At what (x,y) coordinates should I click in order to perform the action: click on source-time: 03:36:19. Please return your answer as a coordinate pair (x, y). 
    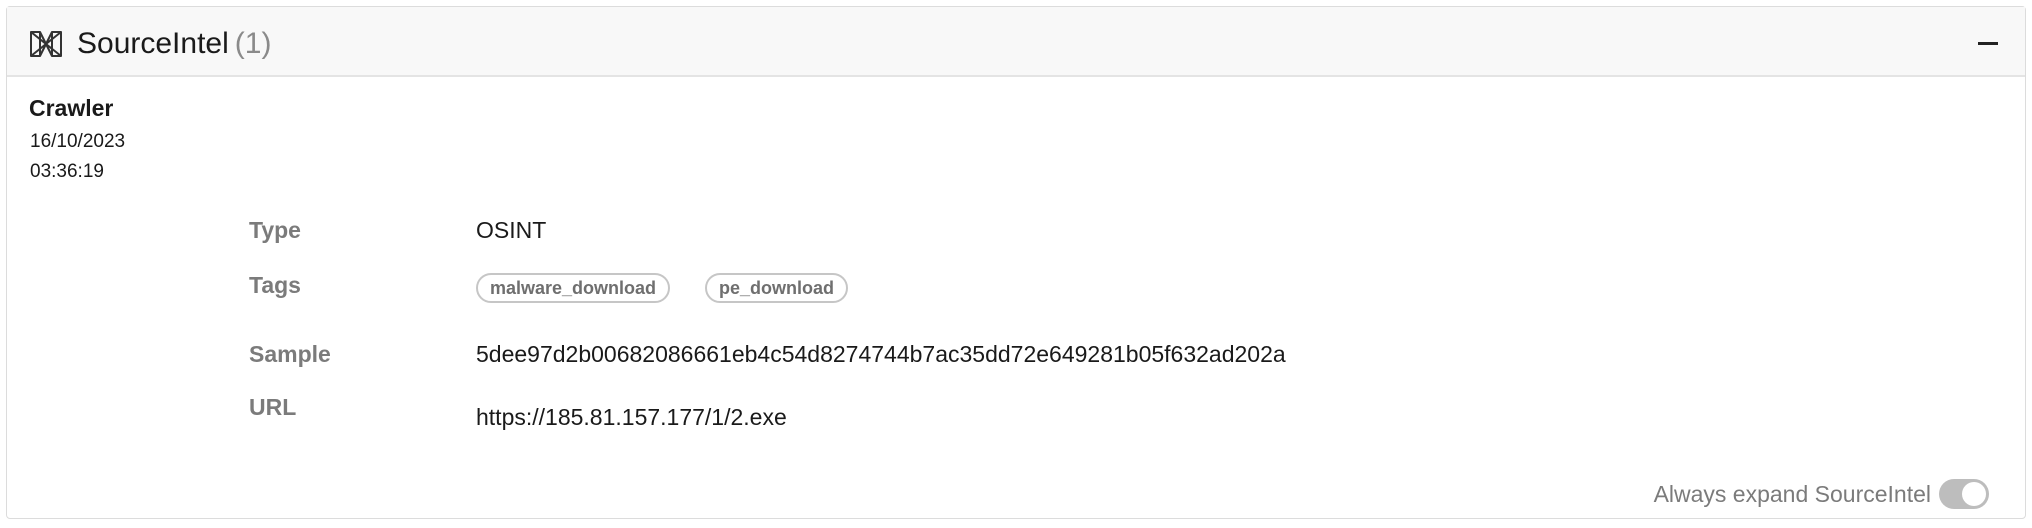
    Looking at the image, I should click on (67, 171).